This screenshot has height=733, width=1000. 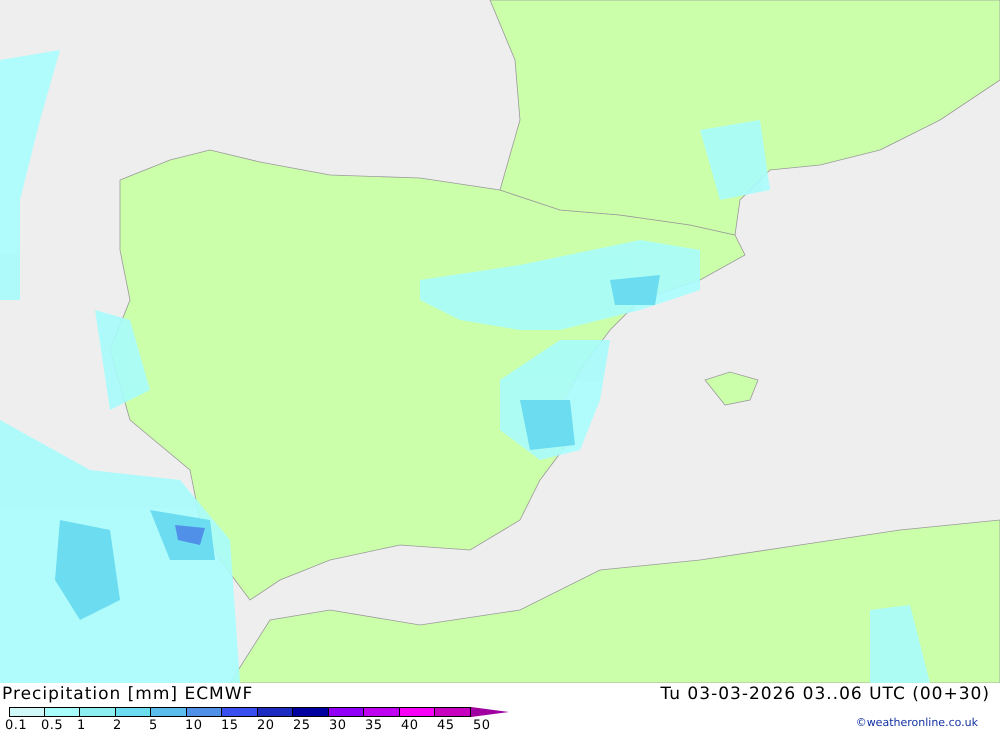 I want to click on scale-label: 50, so click(x=482, y=725).